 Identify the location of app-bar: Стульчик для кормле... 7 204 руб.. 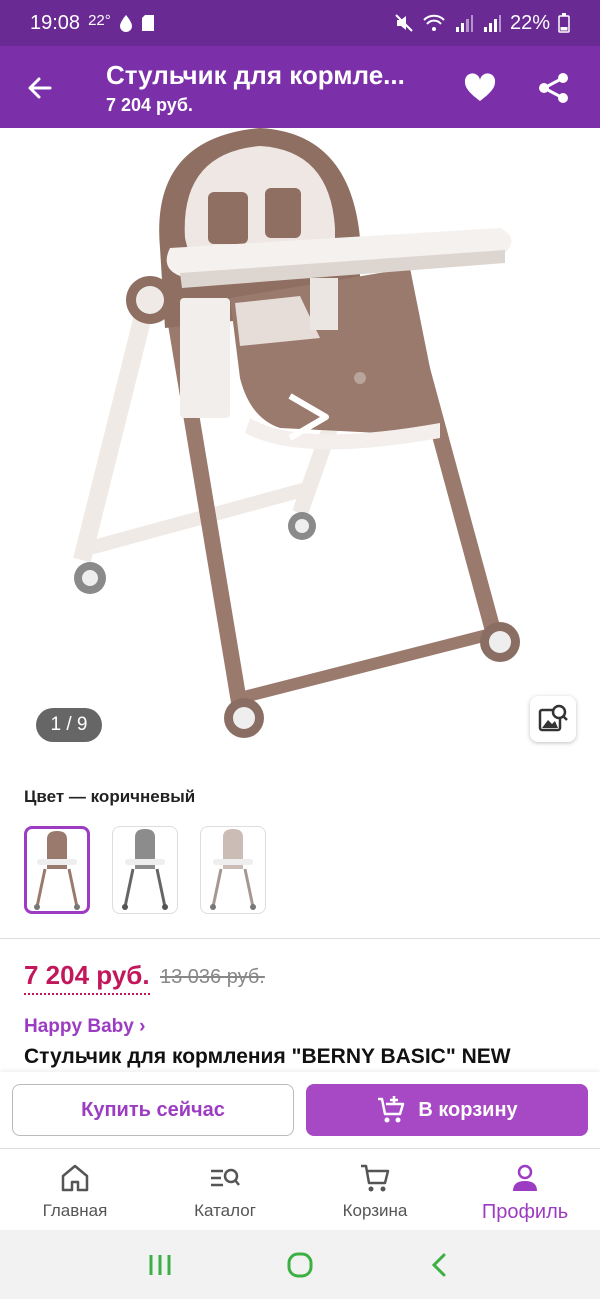
(300, 87).